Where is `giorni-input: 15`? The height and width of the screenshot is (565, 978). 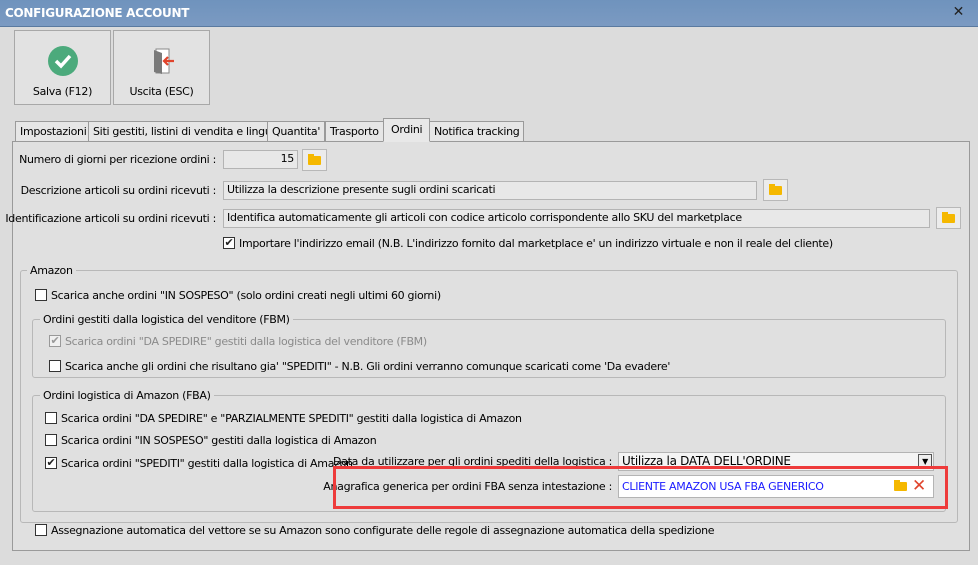
giorni-input: 15 is located at coordinates (260, 159).